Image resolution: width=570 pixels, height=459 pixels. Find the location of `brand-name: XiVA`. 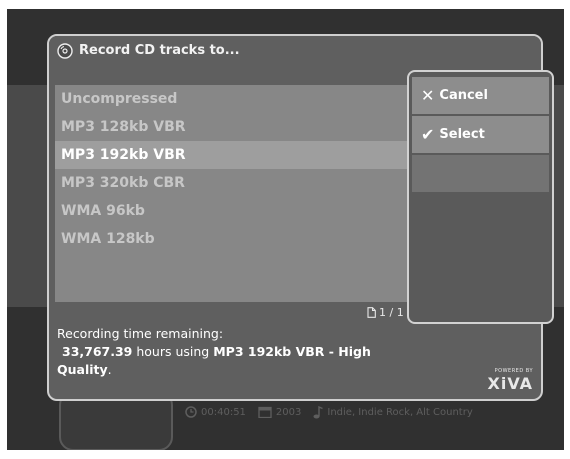

brand-name: XiVA is located at coordinates (510, 383).